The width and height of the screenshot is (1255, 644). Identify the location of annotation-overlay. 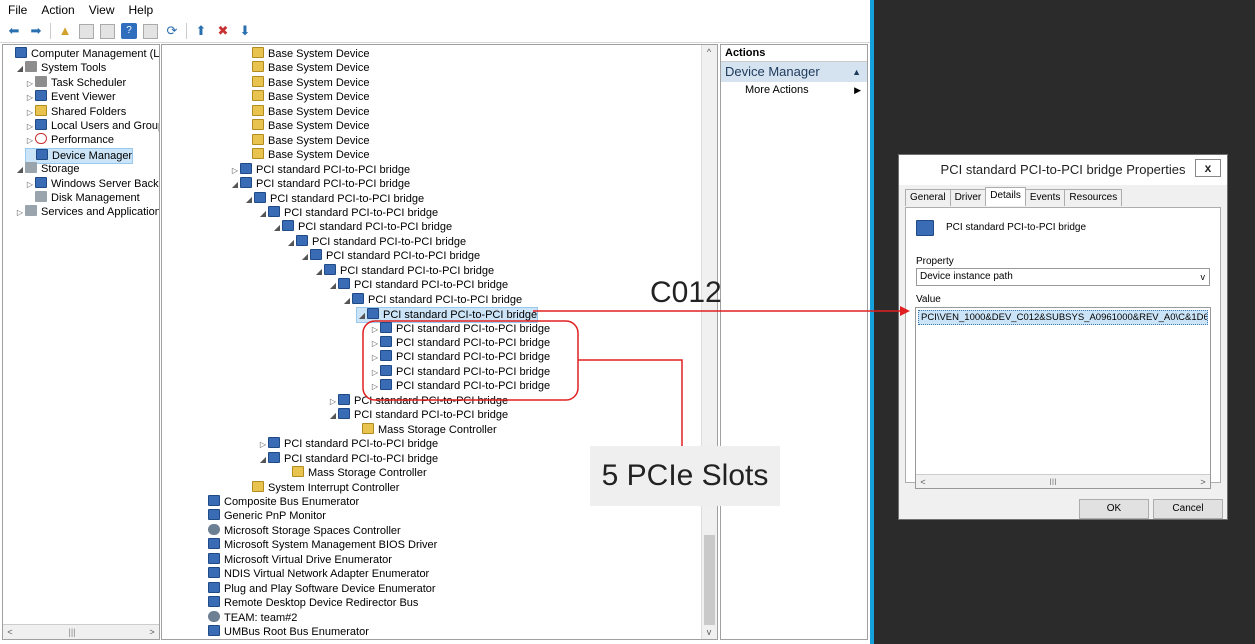
(636, 376).